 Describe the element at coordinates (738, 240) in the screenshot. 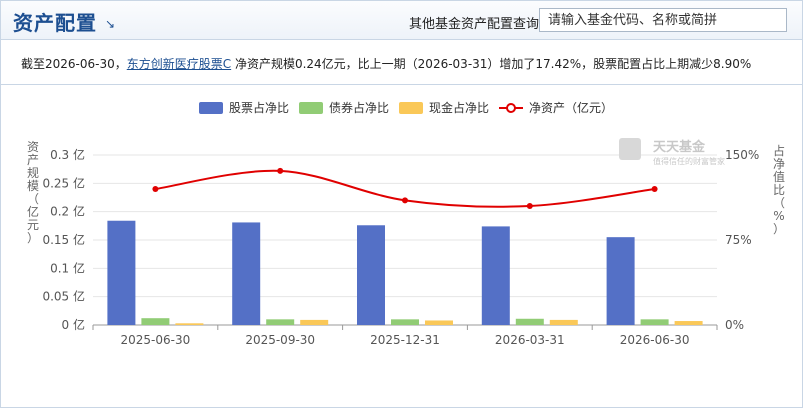

I see `right-tick-label: 75%` at that location.